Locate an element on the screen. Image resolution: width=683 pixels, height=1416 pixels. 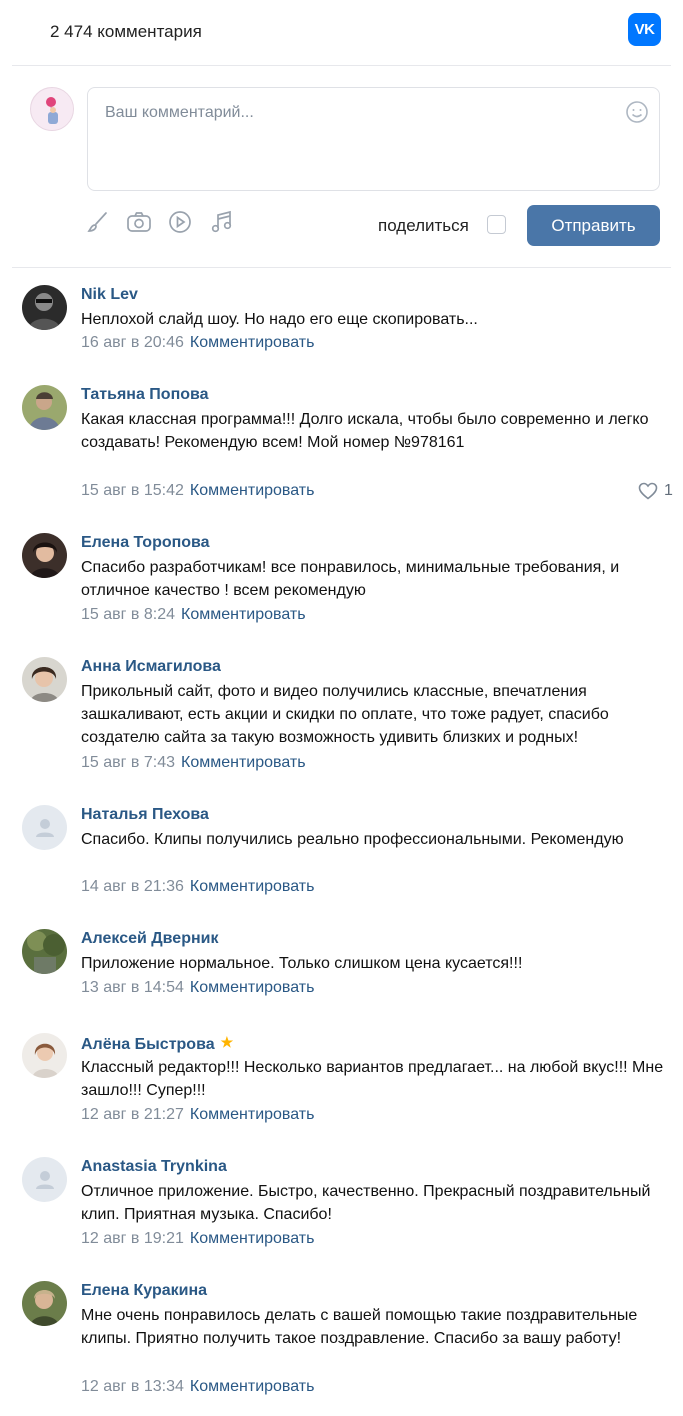
heart-icon is located at coordinates (648, 491).